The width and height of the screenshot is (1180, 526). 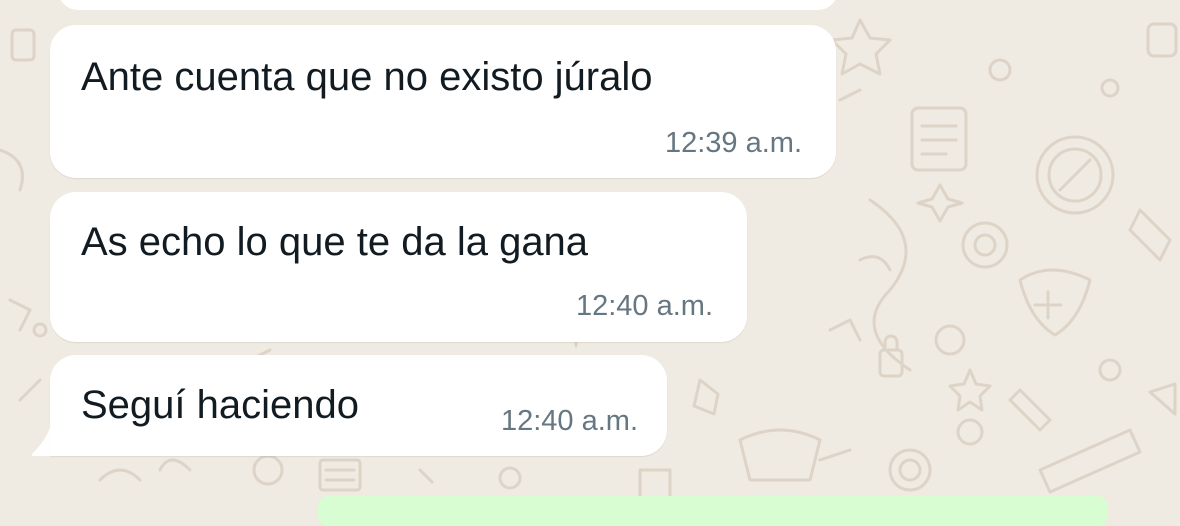 I want to click on shield-doodle-icon, so click(x=1055, y=302).